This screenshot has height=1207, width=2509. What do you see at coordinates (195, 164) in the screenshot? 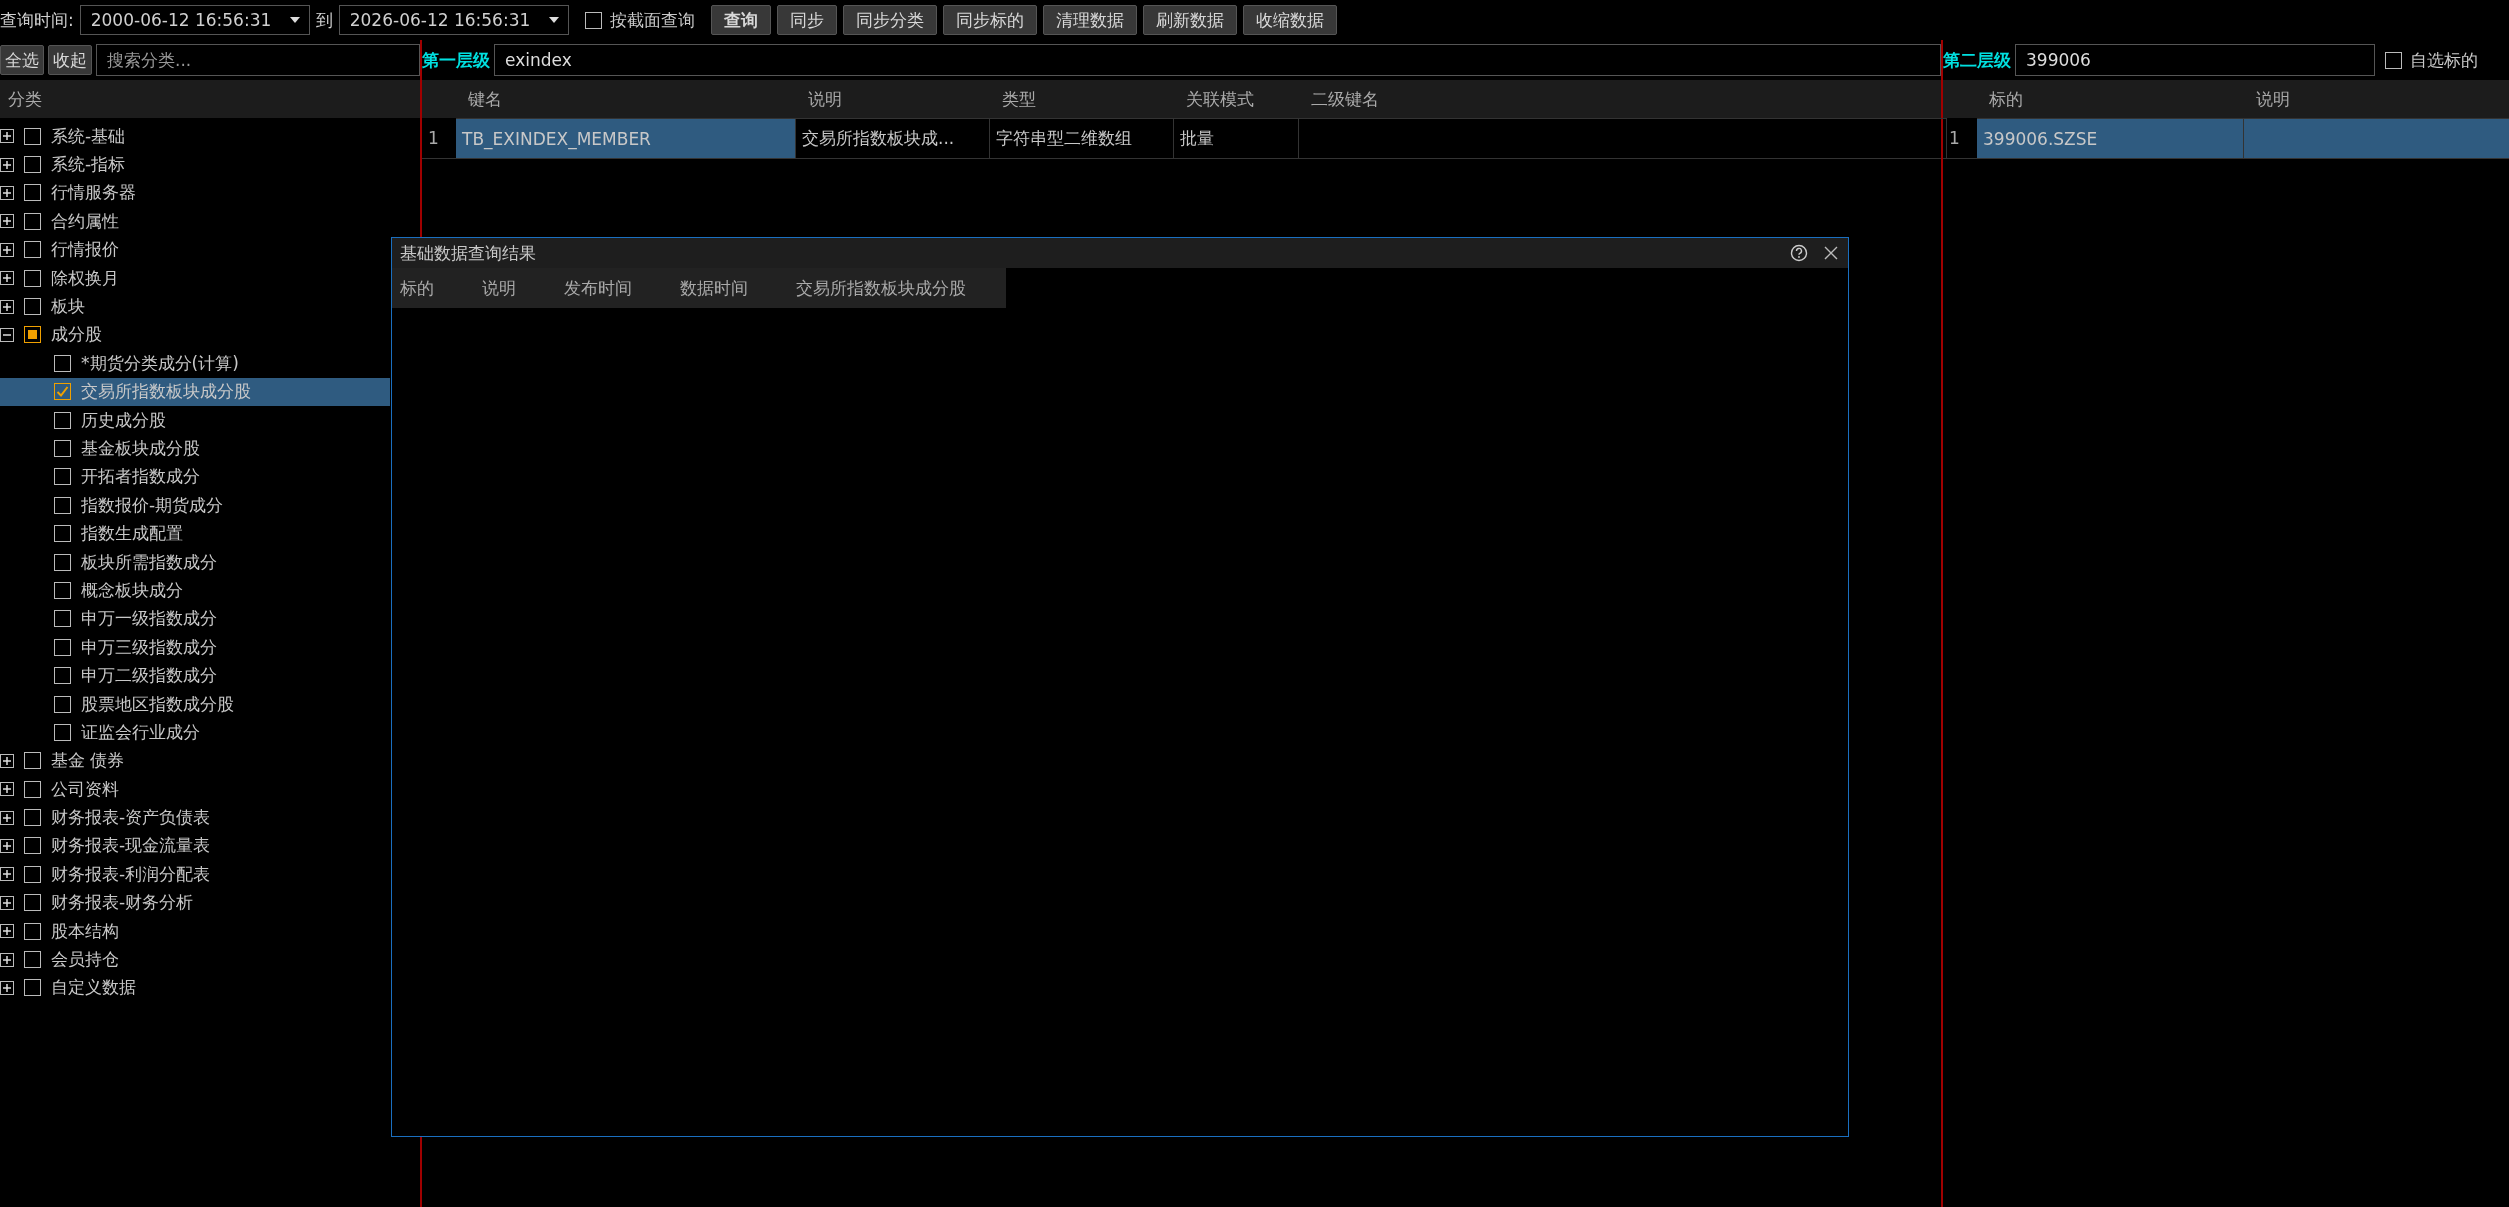
I see `tree-item: 系统-指标` at bounding box center [195, 164].